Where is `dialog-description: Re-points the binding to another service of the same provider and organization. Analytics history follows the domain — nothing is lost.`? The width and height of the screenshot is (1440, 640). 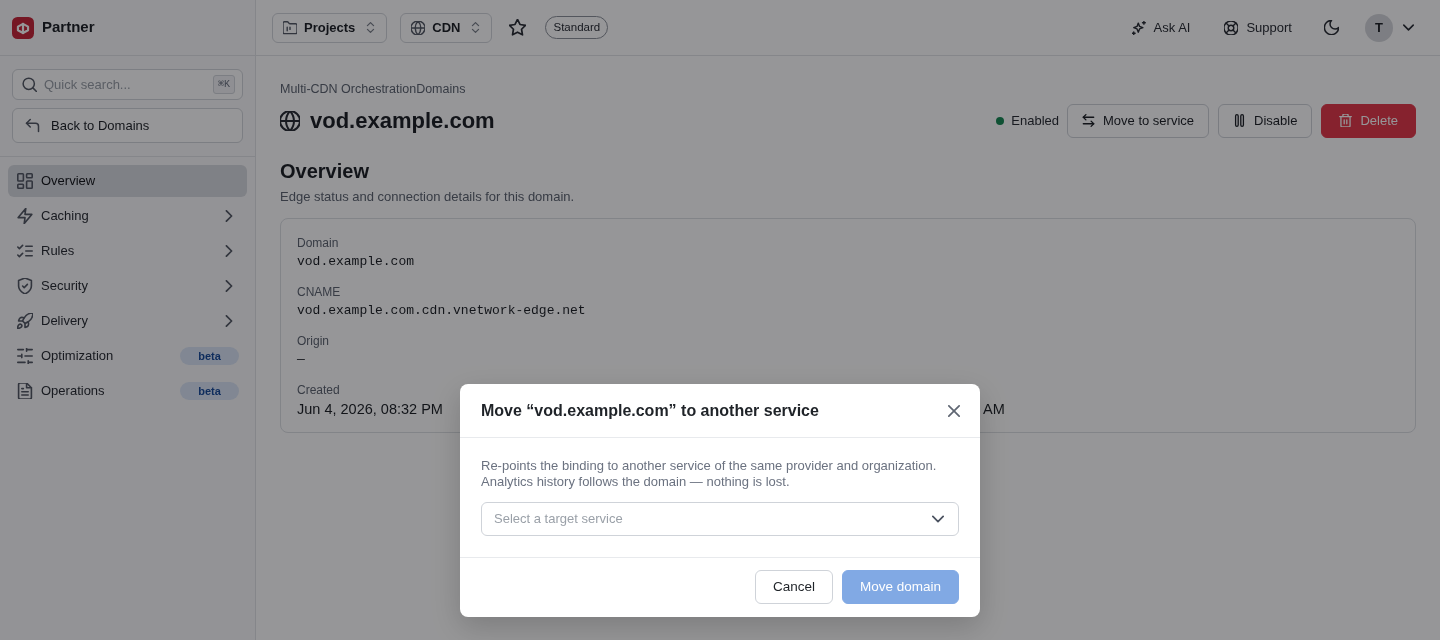 dialog-description: Re-points the binding to another service of the same provider and organization. Analytics history follows the domain — nothing is lost. is located at coordinates (709, 474).